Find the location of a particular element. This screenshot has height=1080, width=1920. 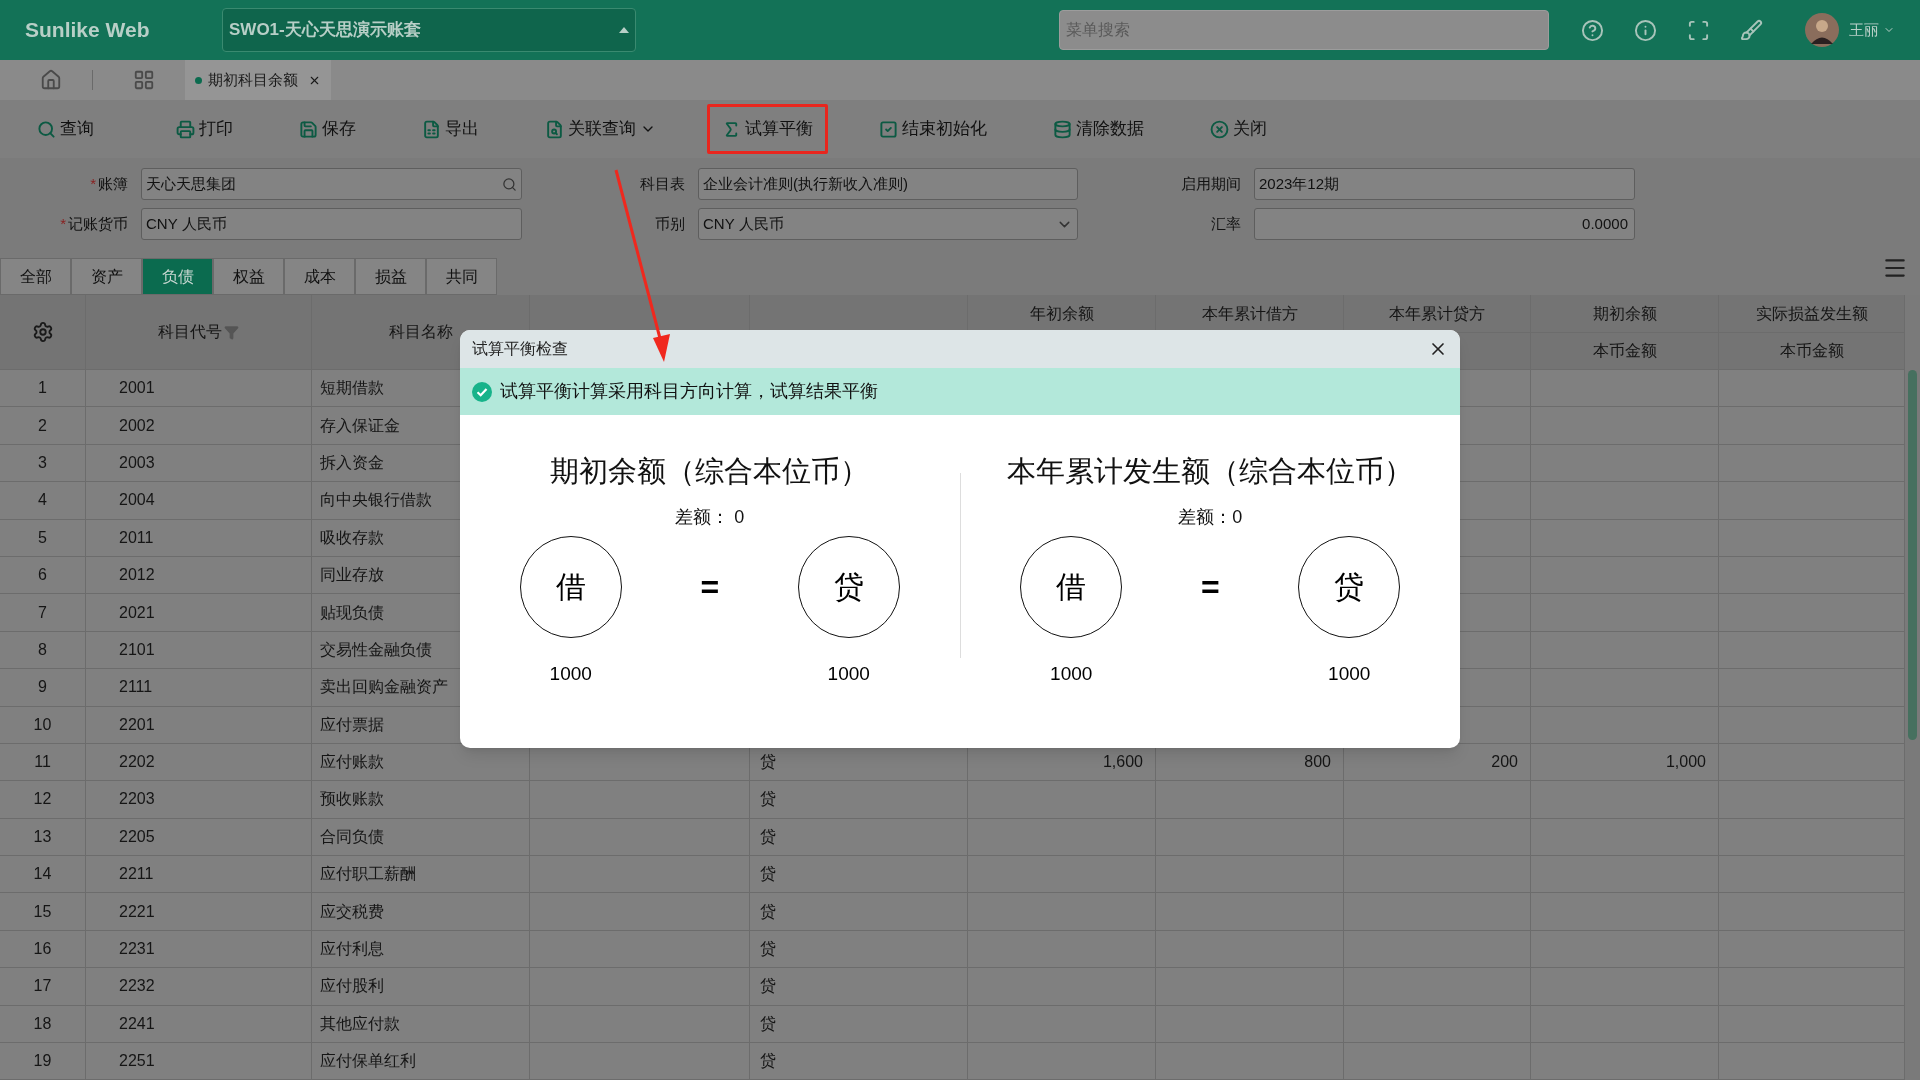

close-icon is located at coordinates (1219, 129).